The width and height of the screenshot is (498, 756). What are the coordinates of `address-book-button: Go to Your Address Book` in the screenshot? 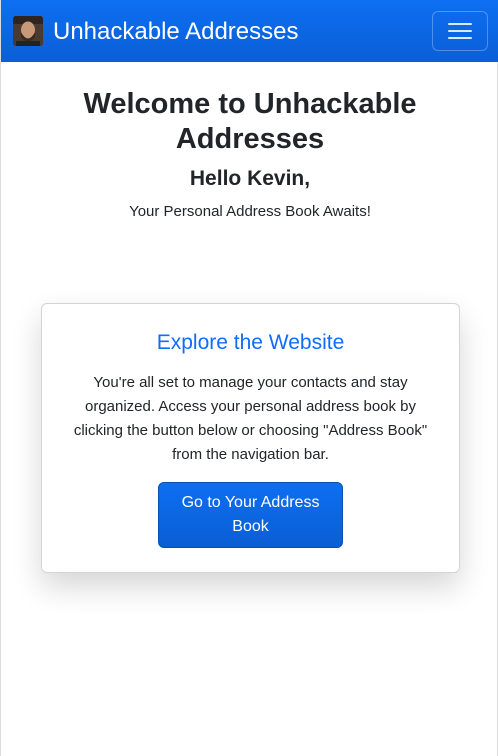 It's located at (250, 515).